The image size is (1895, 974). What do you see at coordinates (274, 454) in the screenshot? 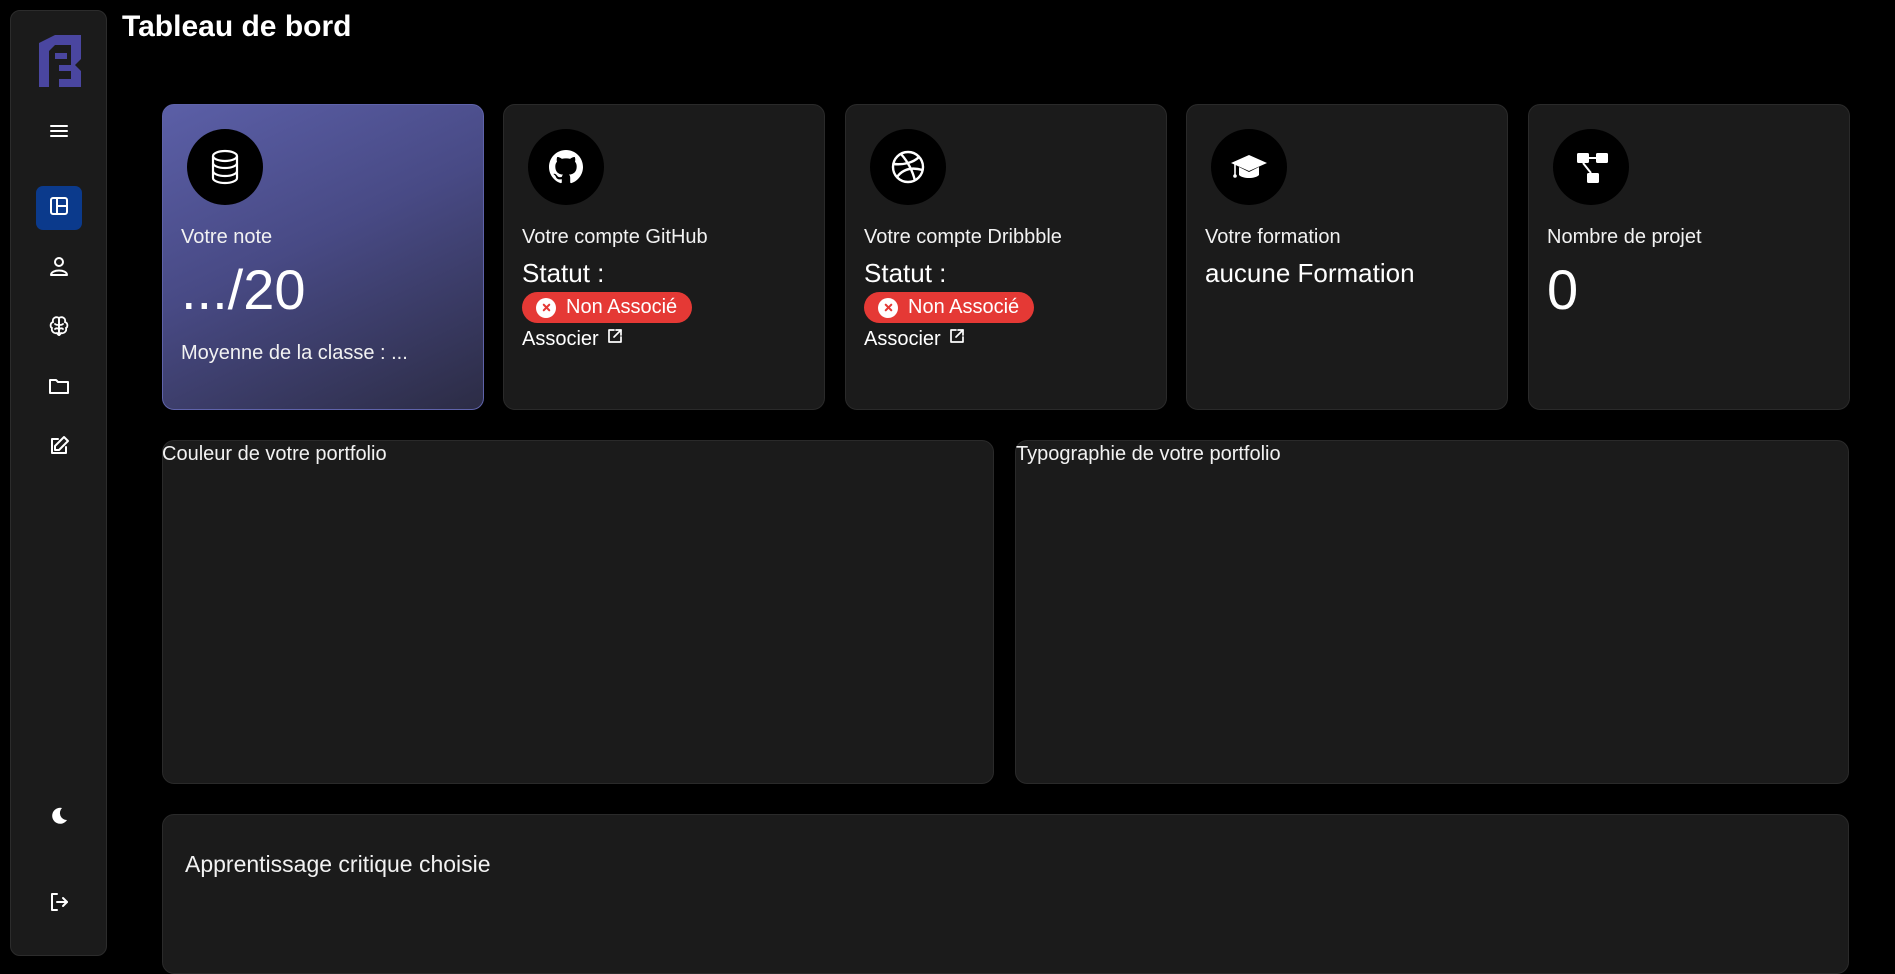
I see `portfolio-color-title: Couleur de votre portfolio` at bounding box center [274, 454].